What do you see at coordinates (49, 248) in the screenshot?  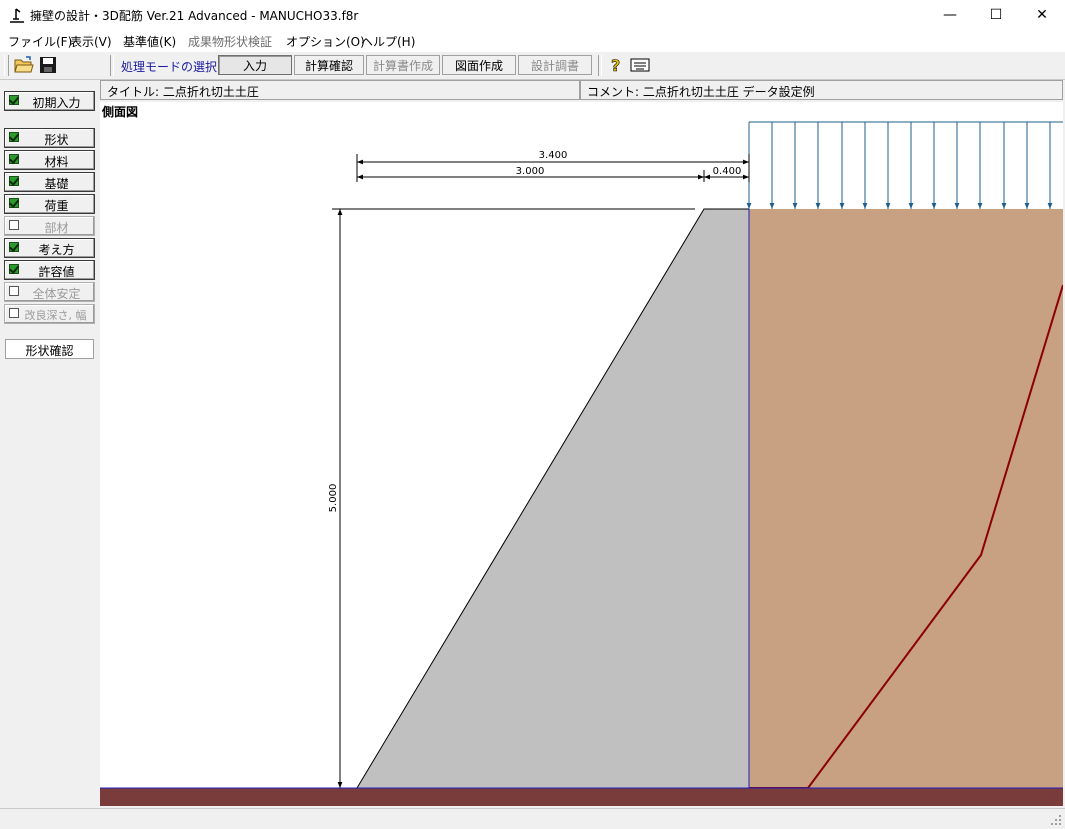 I see `sidebar-item-approach: 考え方` at bounding box center [49, 248].